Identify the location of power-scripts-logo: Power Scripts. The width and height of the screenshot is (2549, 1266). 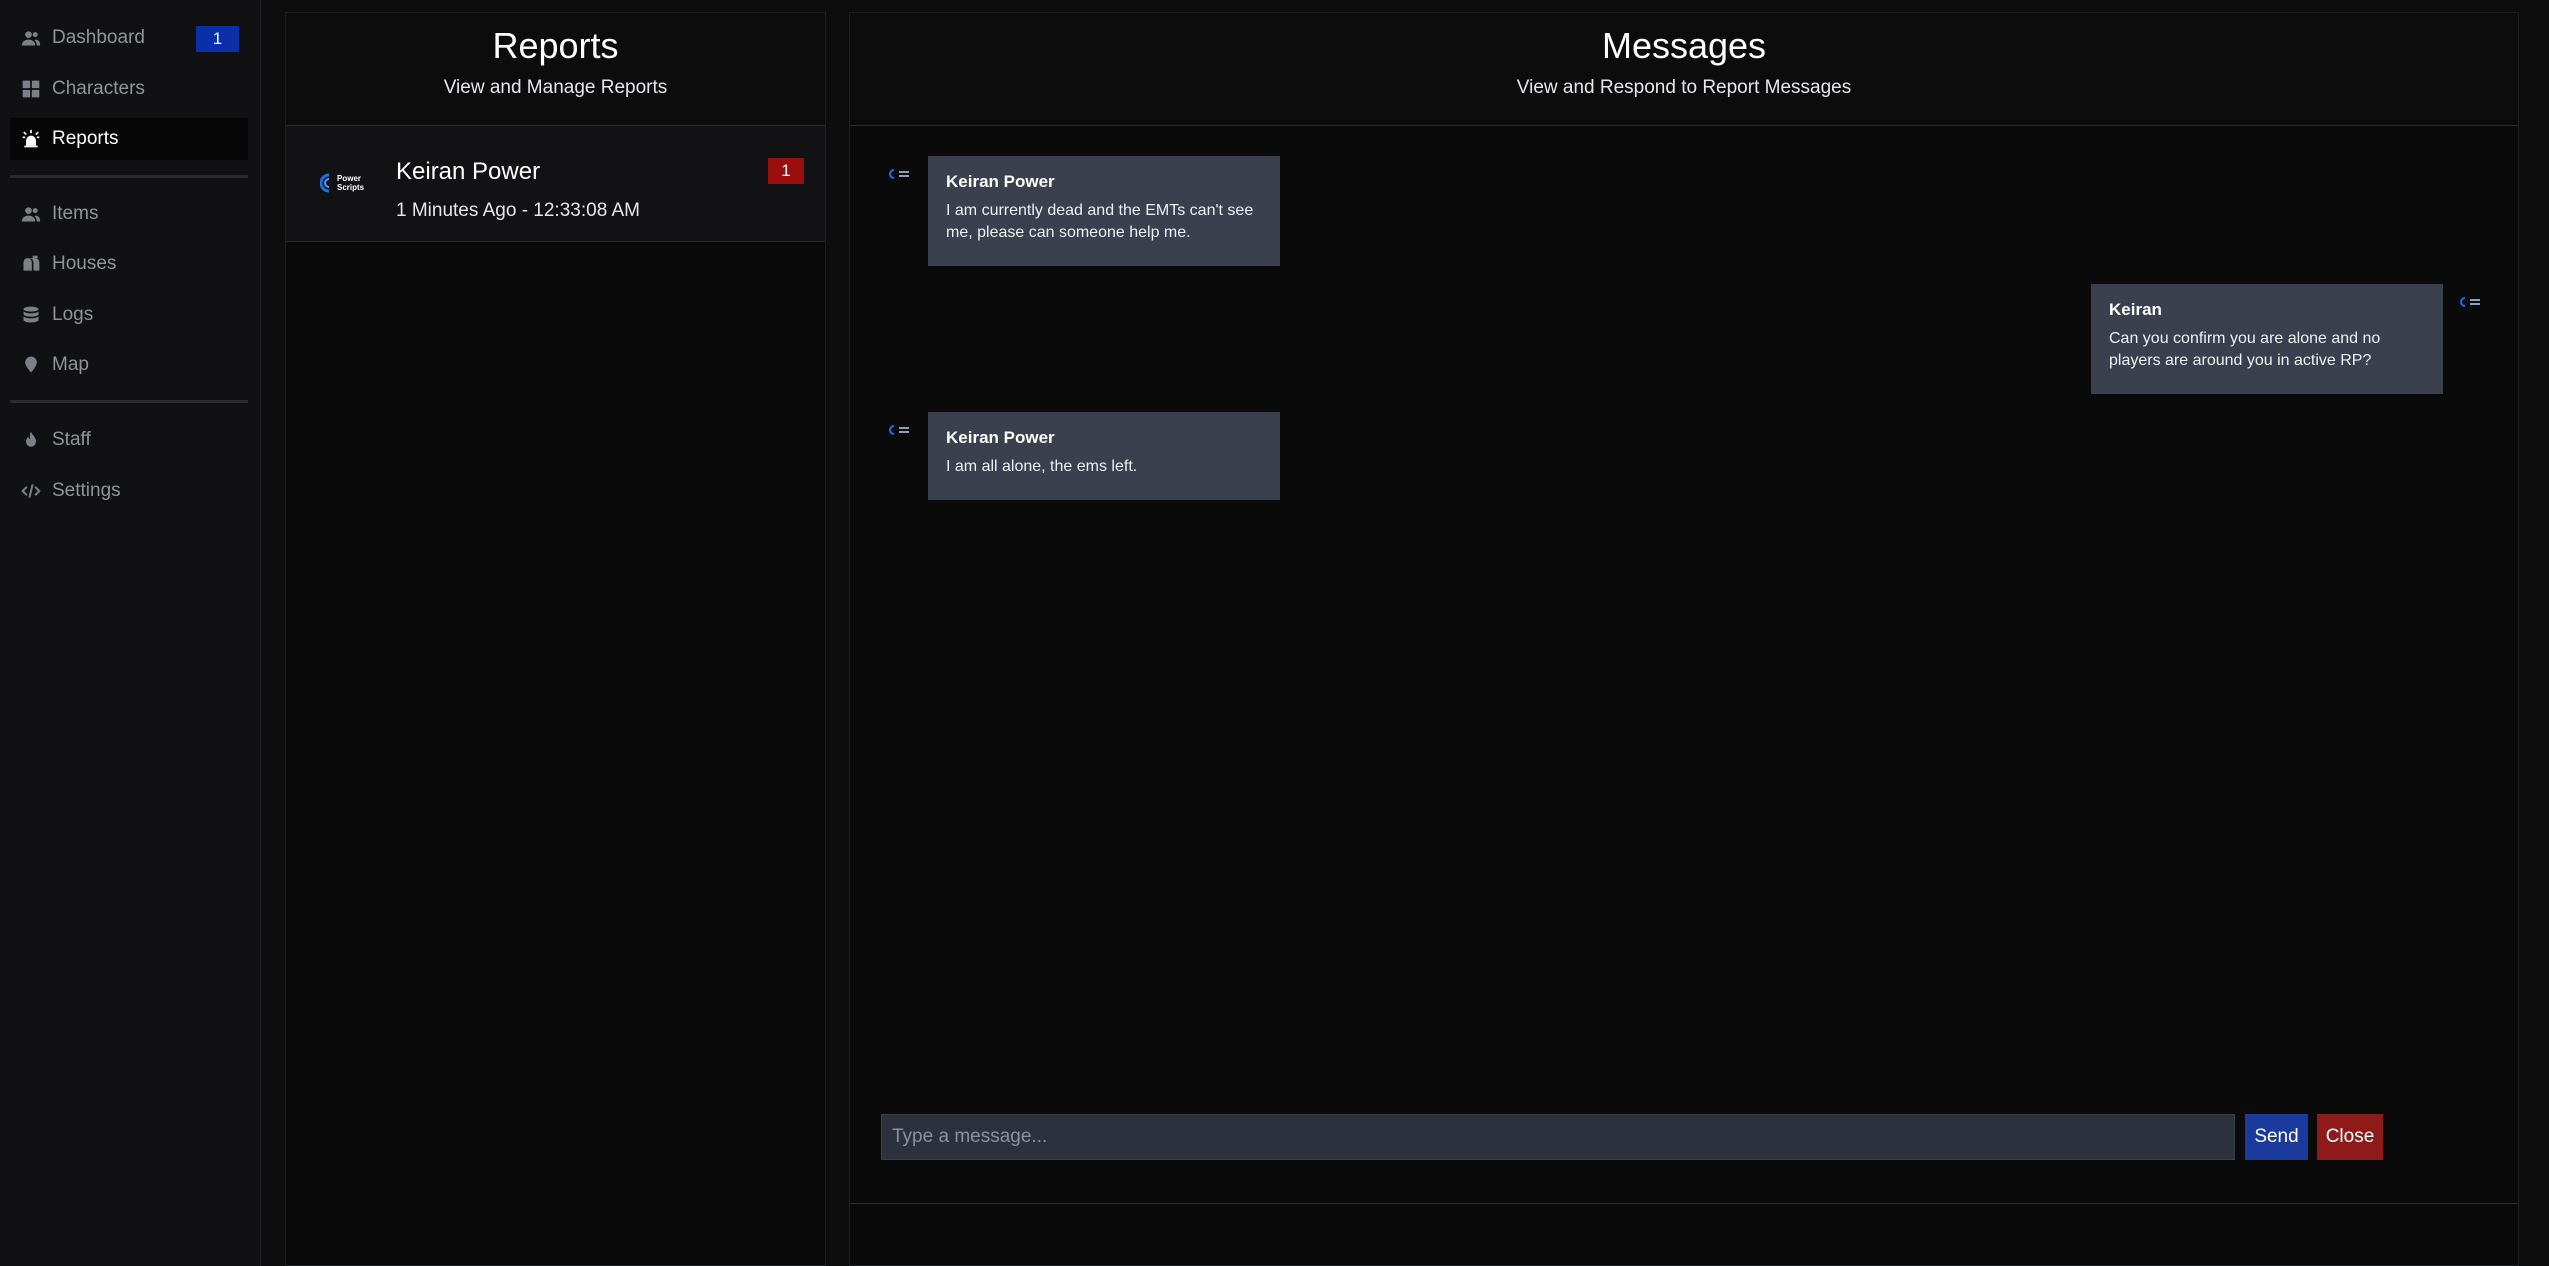
(342, 183).